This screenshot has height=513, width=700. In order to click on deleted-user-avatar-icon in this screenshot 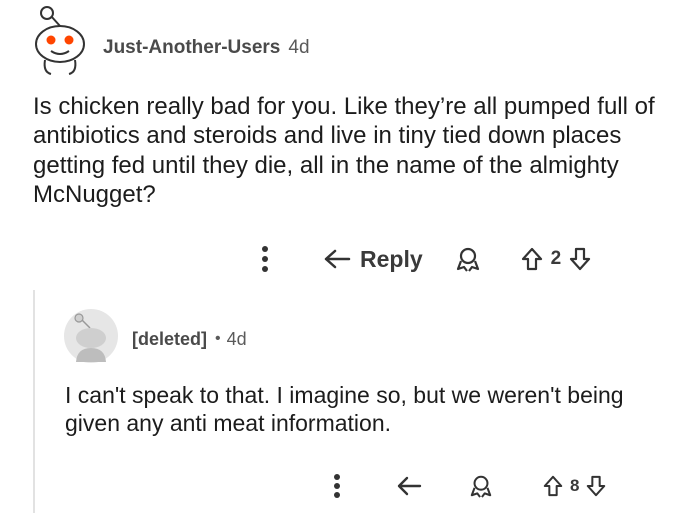, I will do `click(91, 336)`.